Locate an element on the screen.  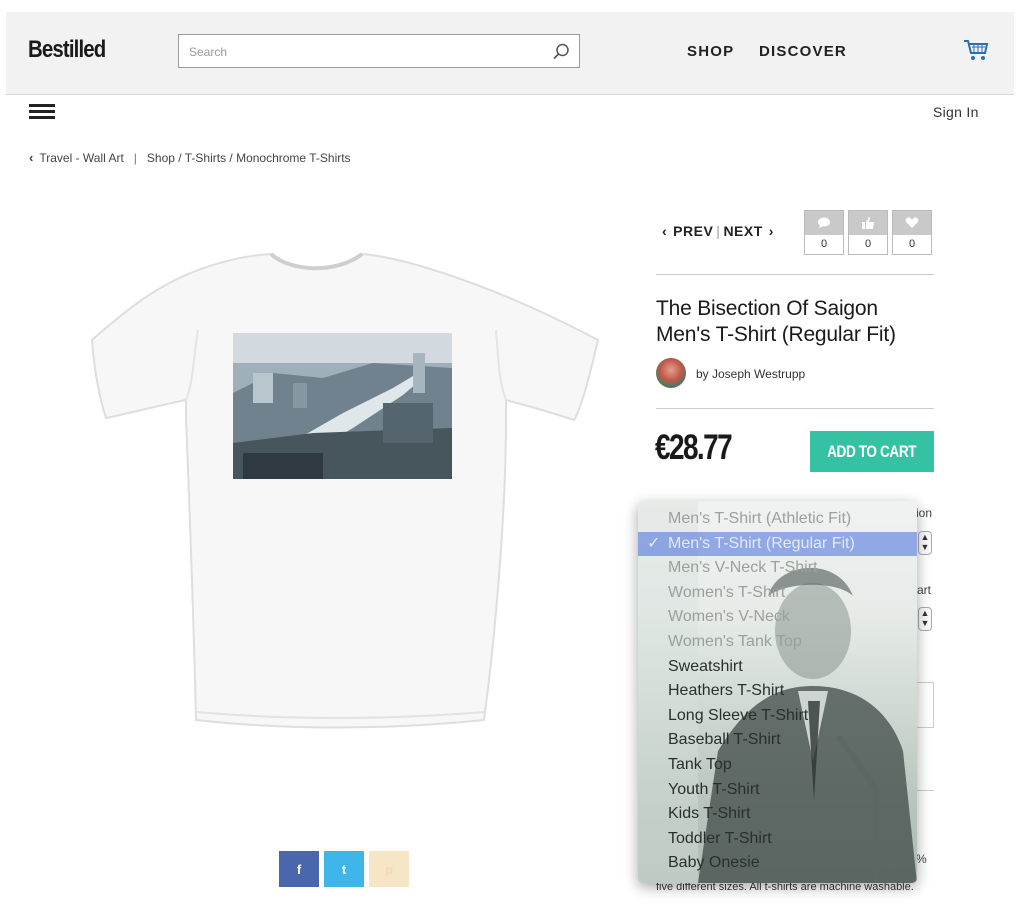
comment-icon is located at coordinates (824, 222).